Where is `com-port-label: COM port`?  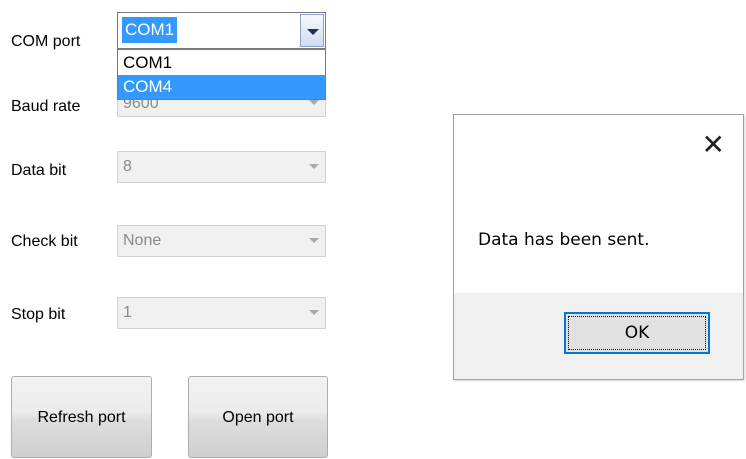
com-port-label: COM port is located at coordinates (46, 41).